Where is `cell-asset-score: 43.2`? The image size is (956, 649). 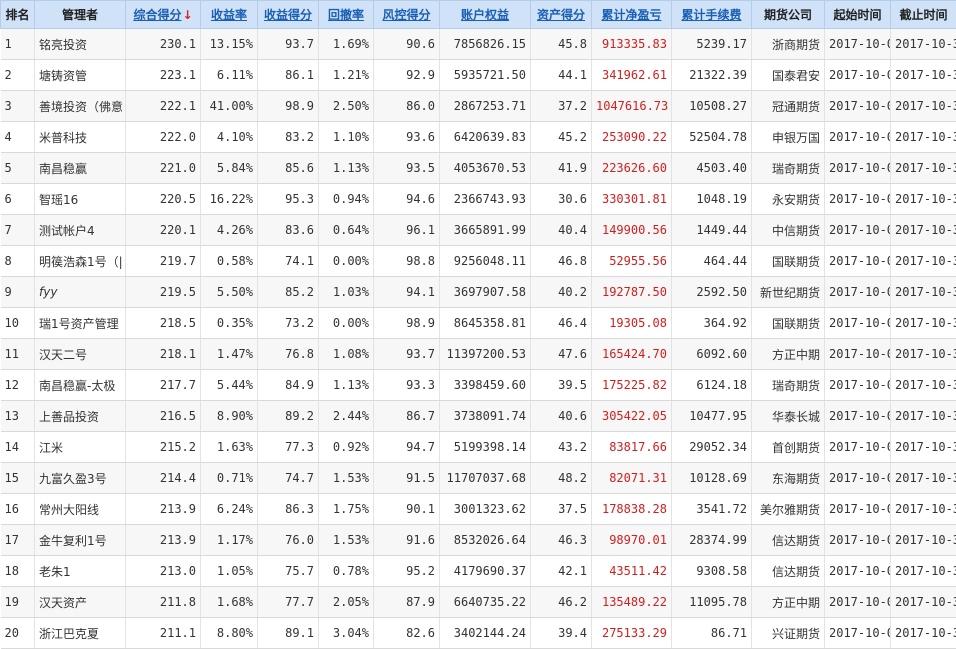
cell-asset-score: 43.2 is located at coordinates (561, 447).